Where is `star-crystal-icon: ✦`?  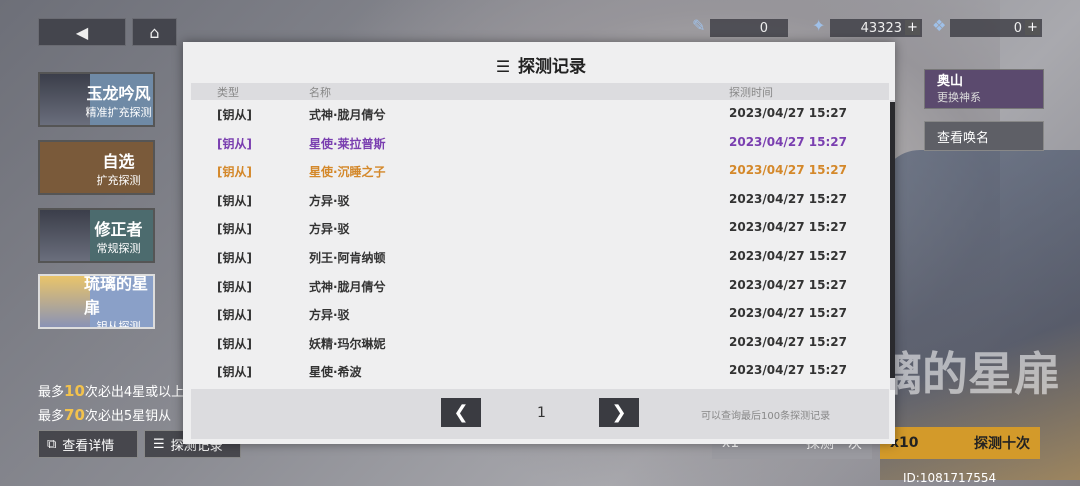 star-crystal-icon: ✦ is located at coordinates (819, 25).